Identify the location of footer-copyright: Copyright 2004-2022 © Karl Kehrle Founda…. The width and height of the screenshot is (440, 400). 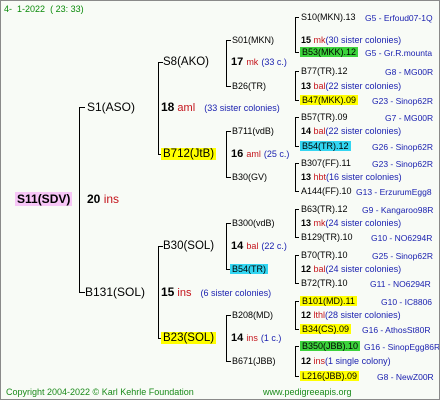
(100, 392).